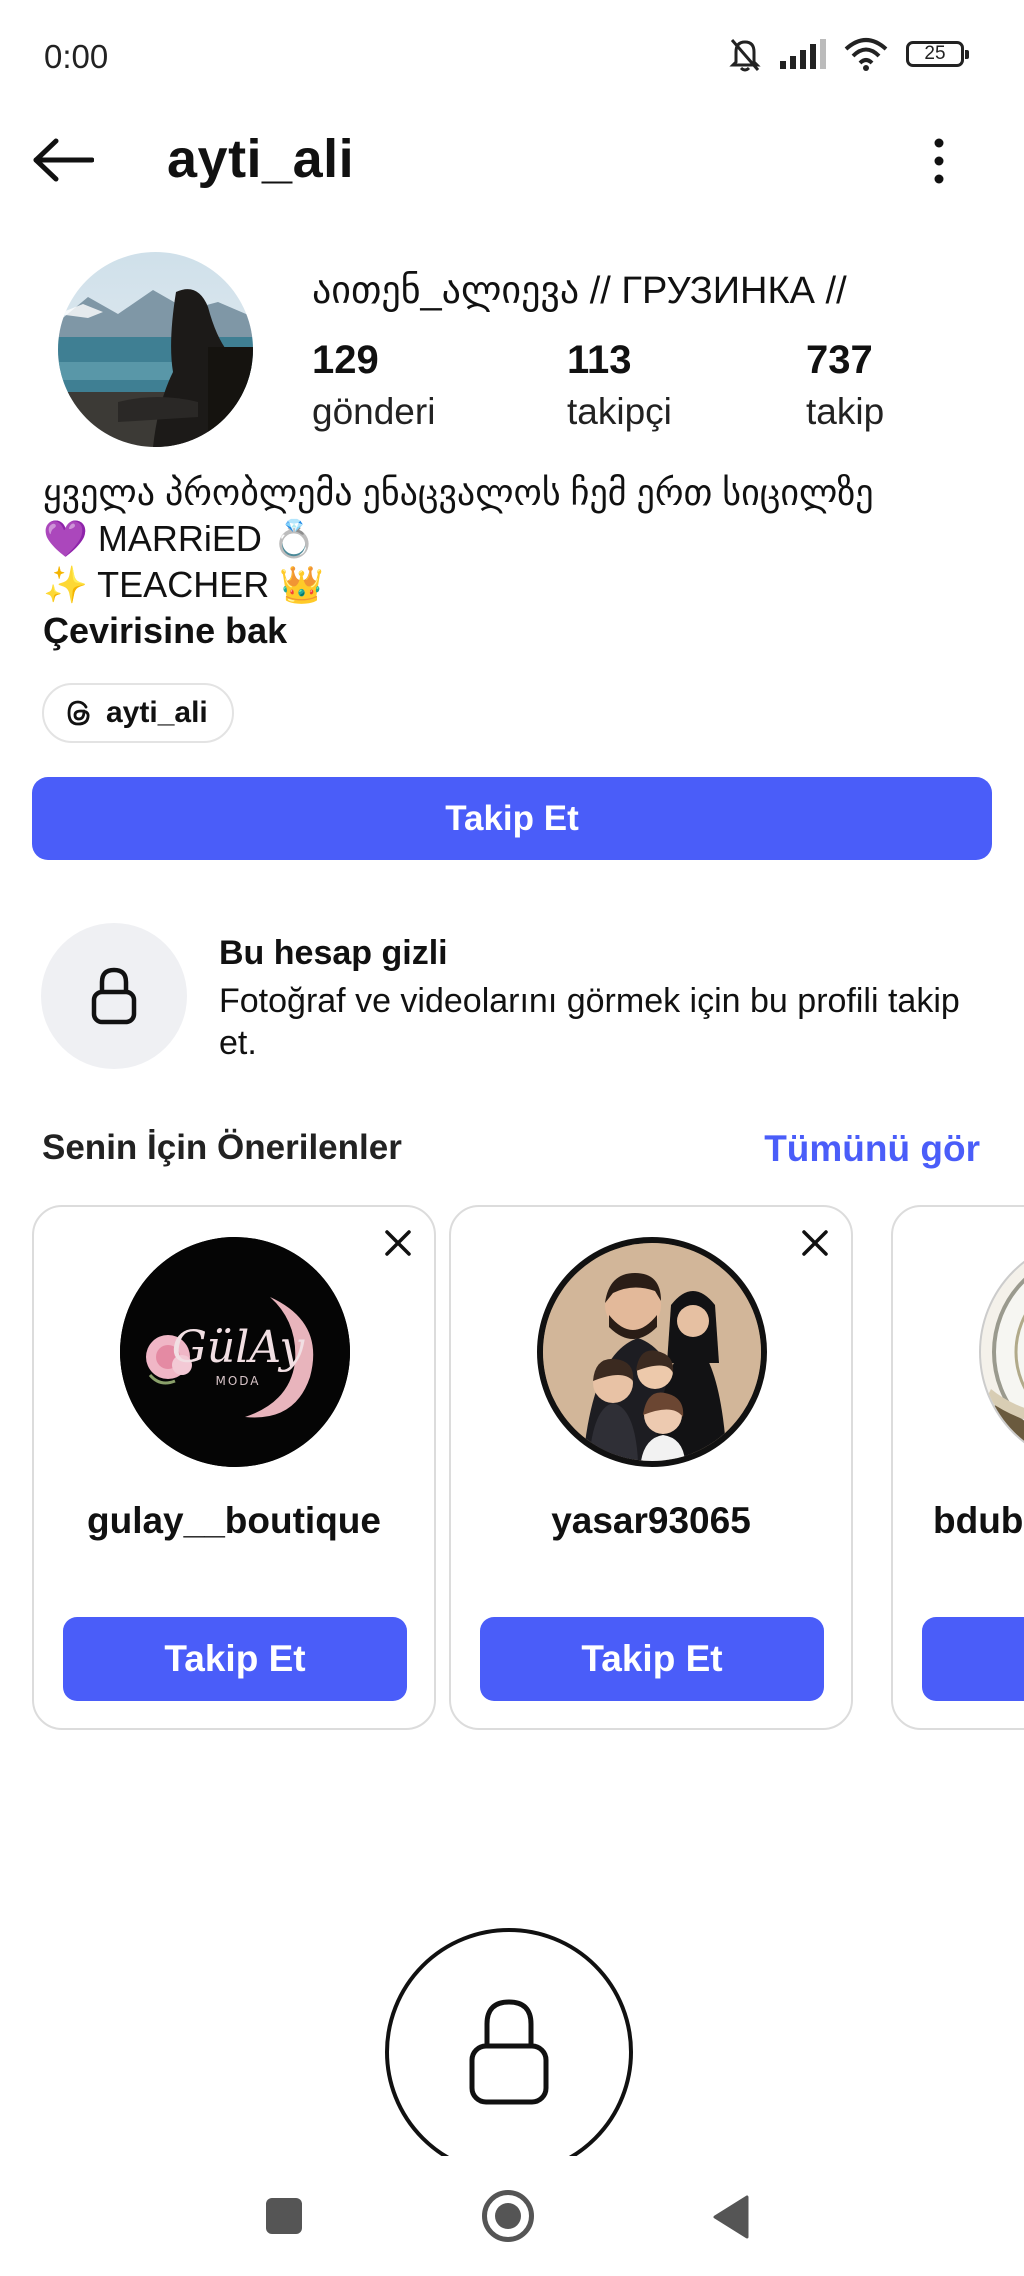  Describe the element at coordinates (76, 56) in the screenshot. I see `status-time: 0:00` at that location.